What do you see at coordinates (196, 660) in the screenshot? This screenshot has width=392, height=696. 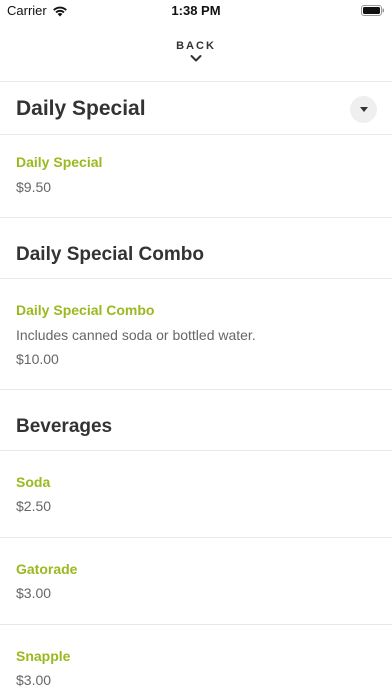 I see `menu-item: Snapple $3.00` at bounding box center [196, 660].